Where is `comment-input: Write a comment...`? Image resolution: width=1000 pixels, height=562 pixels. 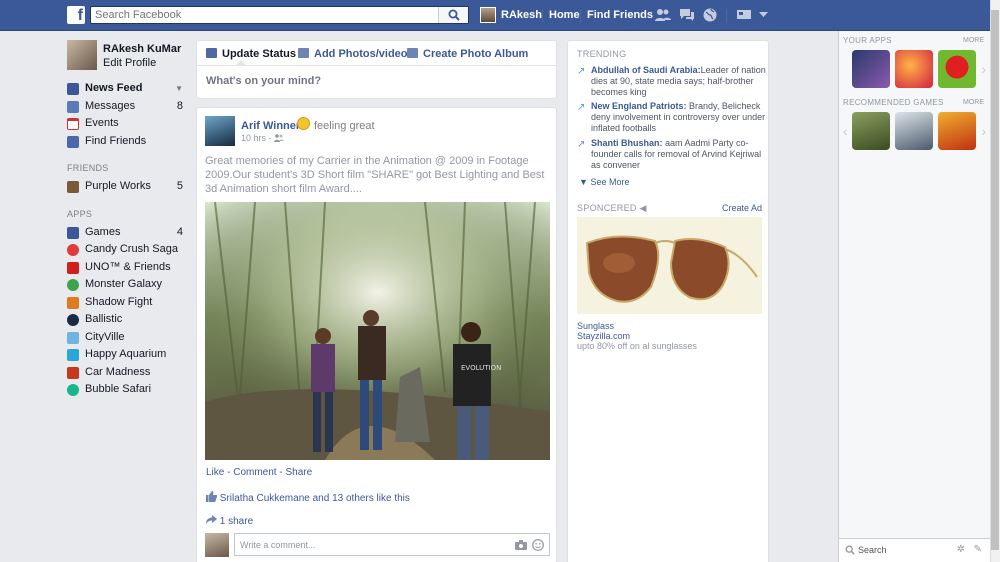
comment-input: Write a comment... is located at coordinates (392, 544).